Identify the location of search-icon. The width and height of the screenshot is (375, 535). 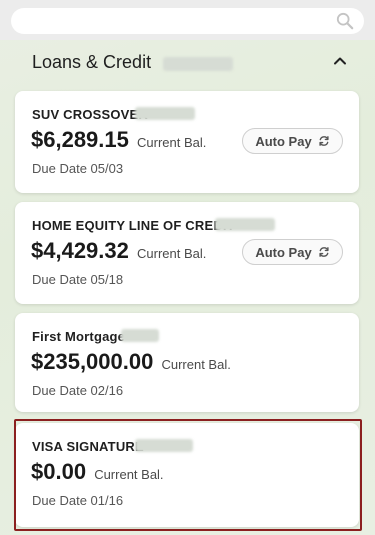
(345, 21).